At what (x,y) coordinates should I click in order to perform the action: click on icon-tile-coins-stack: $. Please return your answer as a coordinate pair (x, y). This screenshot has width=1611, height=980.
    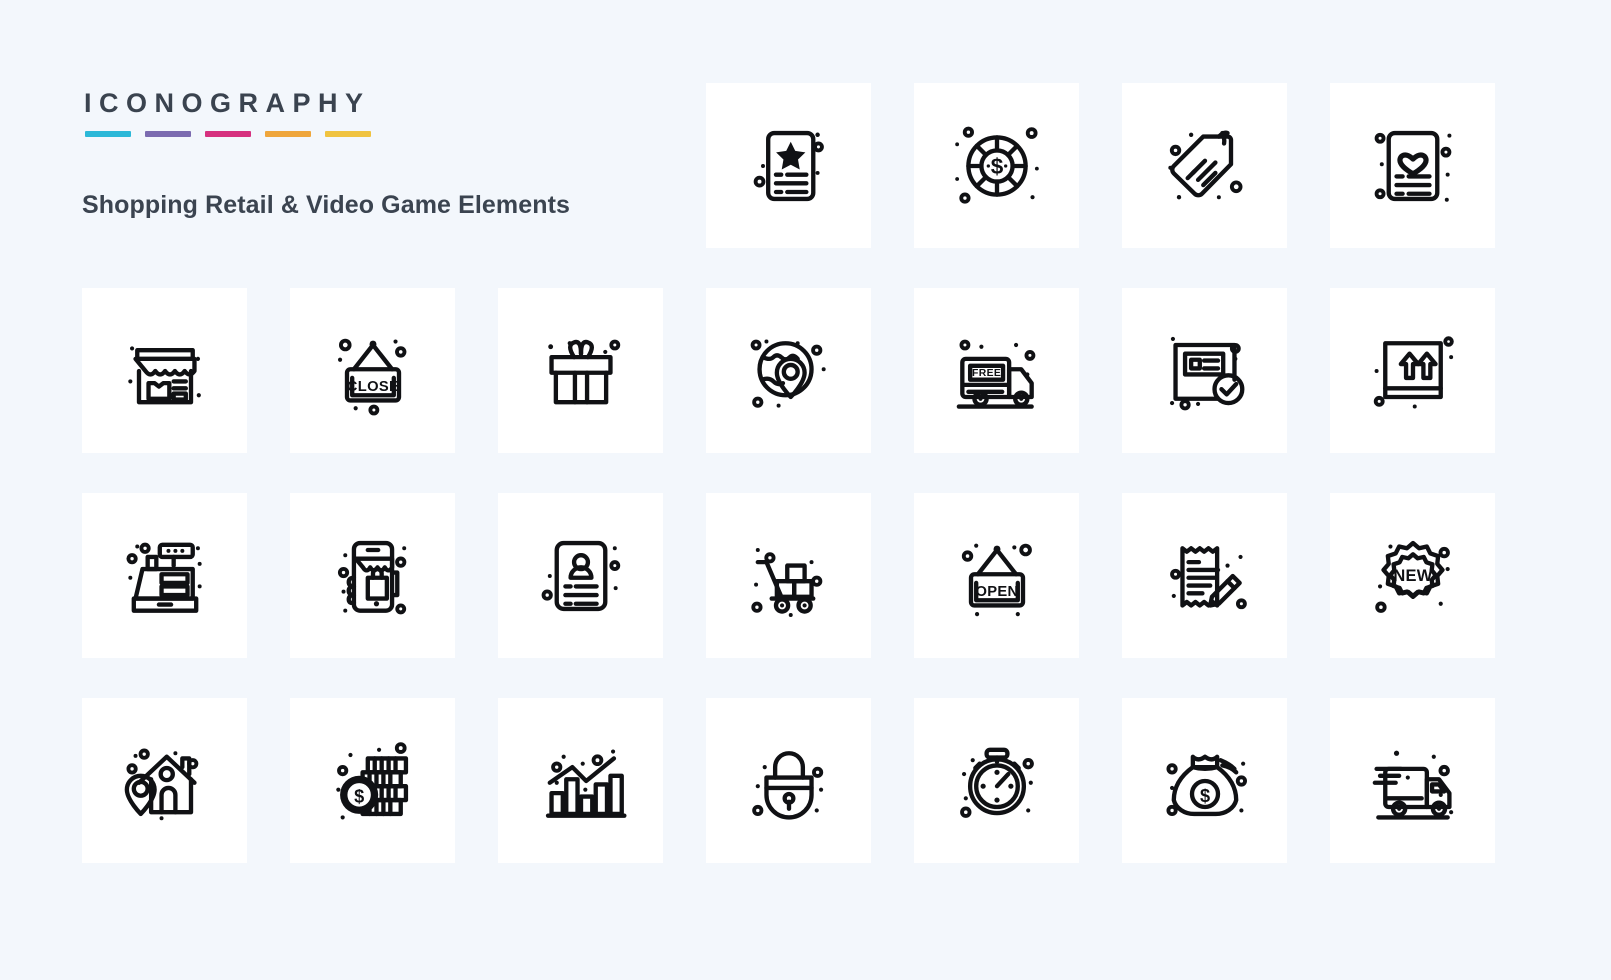
    Looking at the image, I should click on (372, 780).